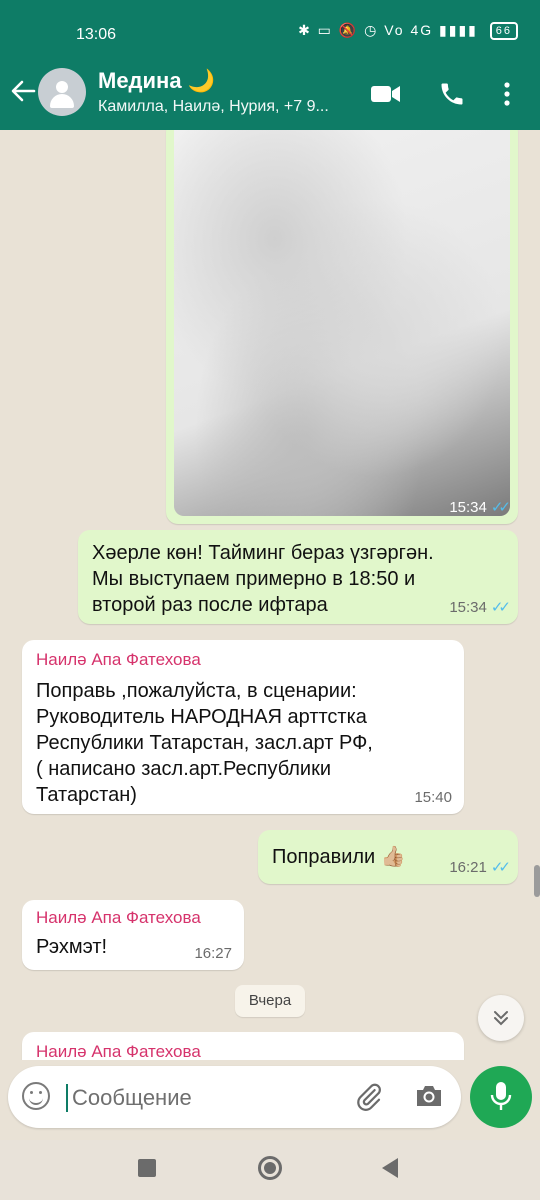 The image size is (540, 1200). Describe the element at coordinates (452, 96) in the screenshot. I see `phone-icon` at that location.